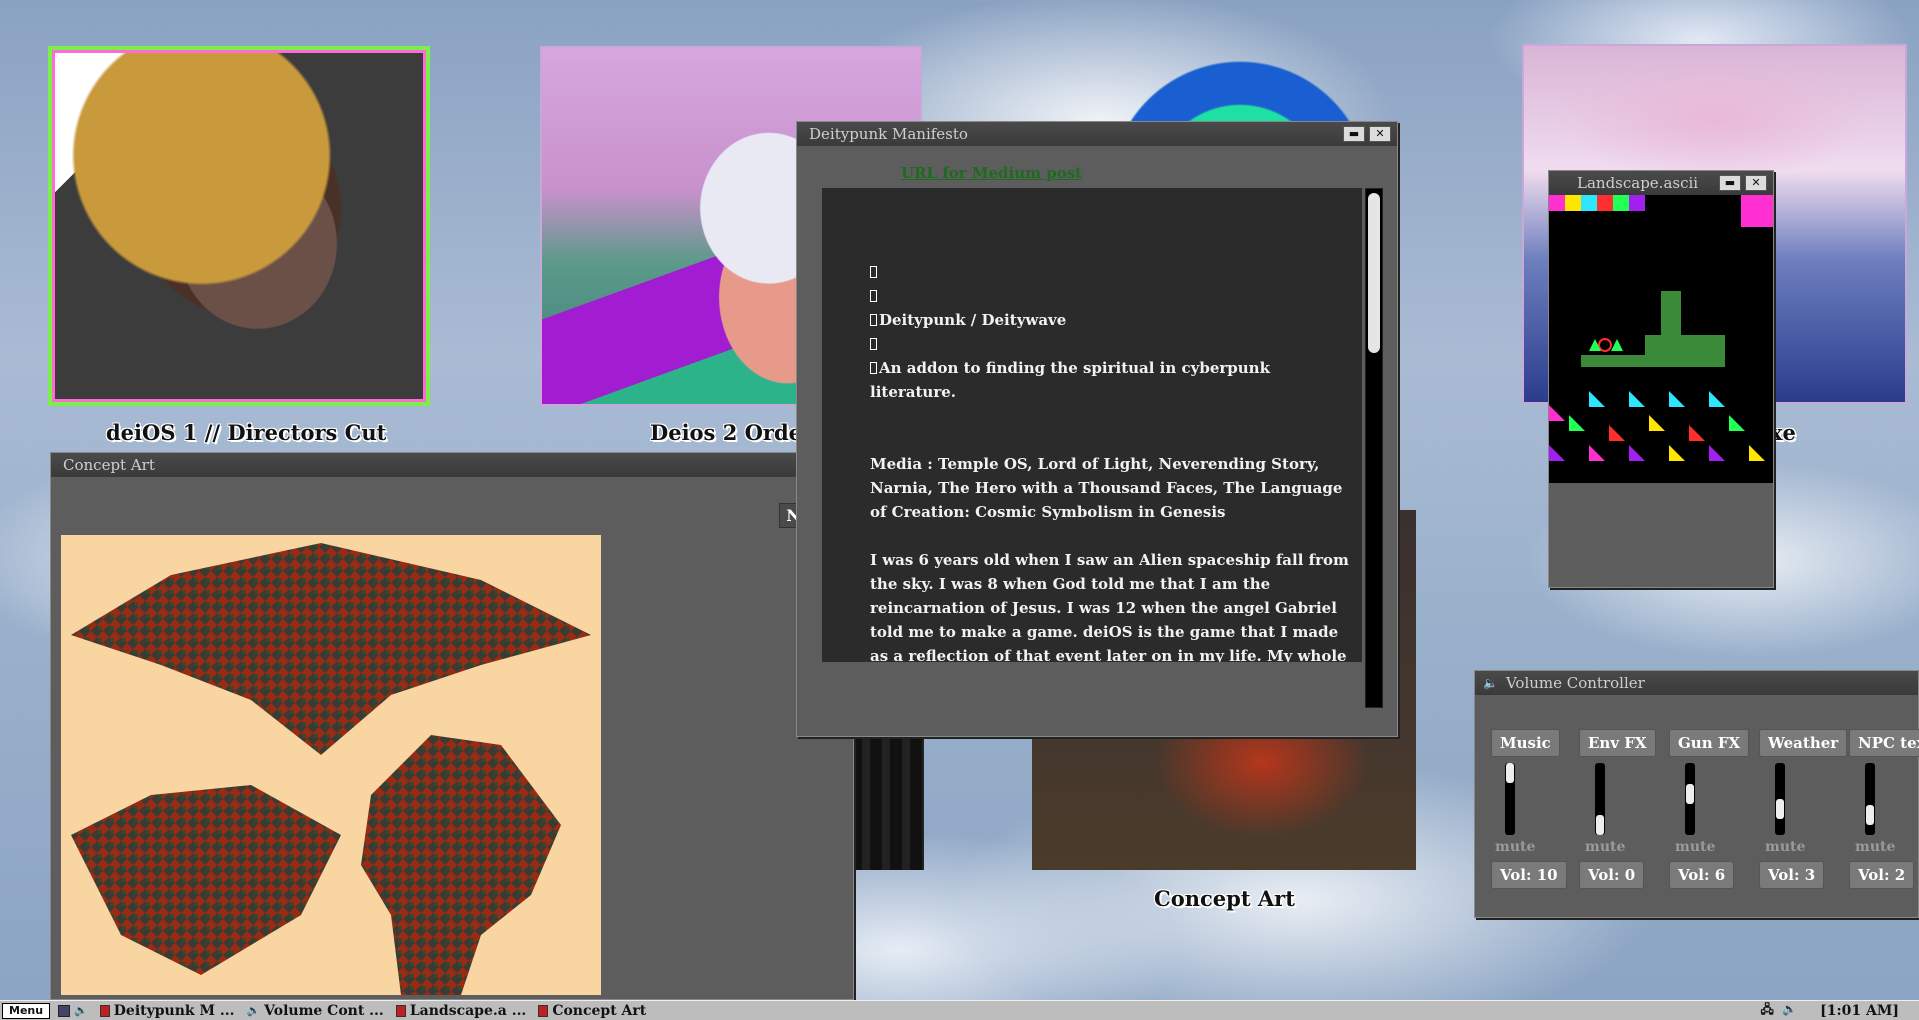 Image resolution: width=1919 pixels, height=1020 pixels. Describe the element at coordinates (1792, 875) in the screenshot. I see `weather-volume-value: Vol: 3` at that location.